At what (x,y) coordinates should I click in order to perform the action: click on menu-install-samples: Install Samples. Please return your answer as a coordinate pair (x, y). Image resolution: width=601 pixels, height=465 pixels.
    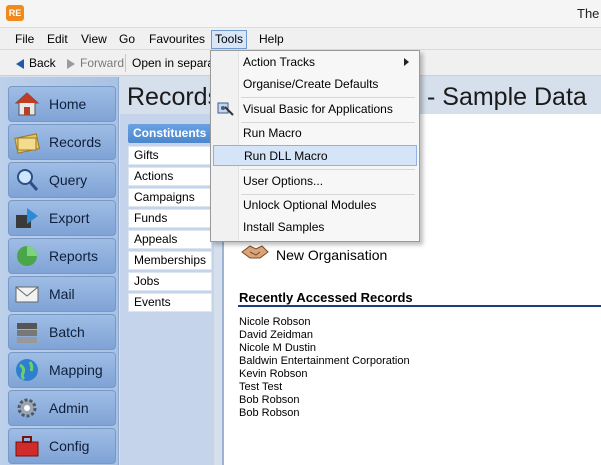
    Looking at the image, I should click on (315, 227).